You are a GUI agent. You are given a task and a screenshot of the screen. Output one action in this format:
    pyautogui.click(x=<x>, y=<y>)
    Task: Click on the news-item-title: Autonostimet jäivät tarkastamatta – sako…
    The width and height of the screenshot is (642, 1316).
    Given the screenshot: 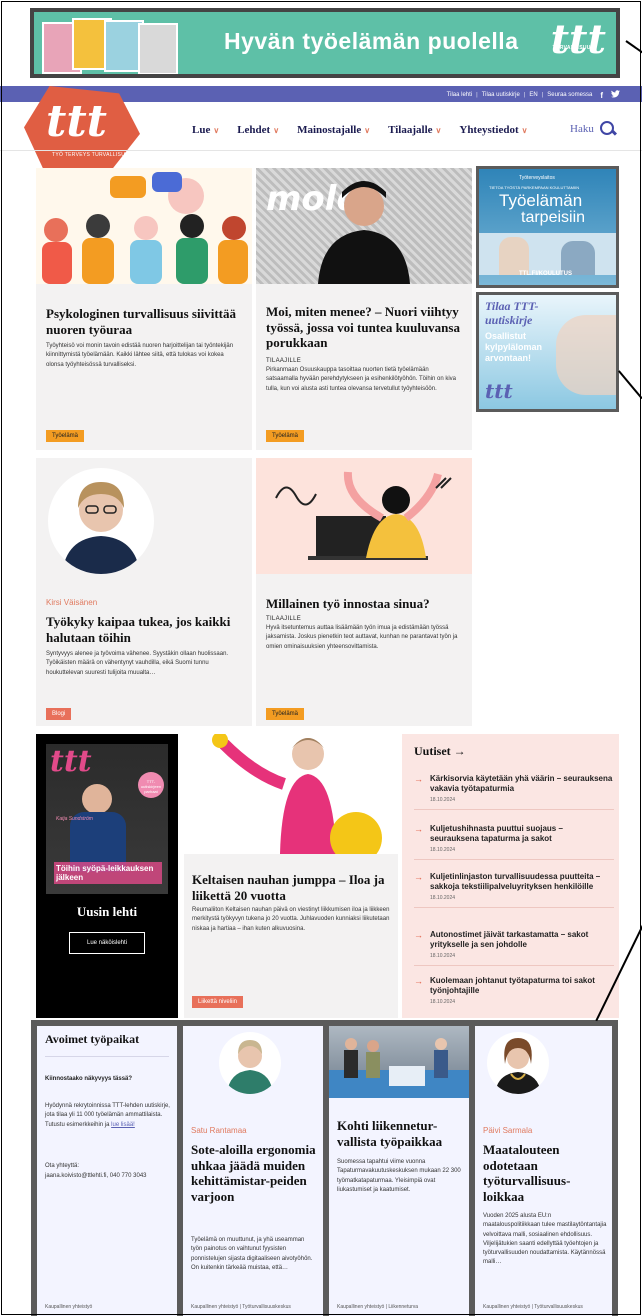 What is the action you would take?
    pyautogui.click(x=509, y=940)
    